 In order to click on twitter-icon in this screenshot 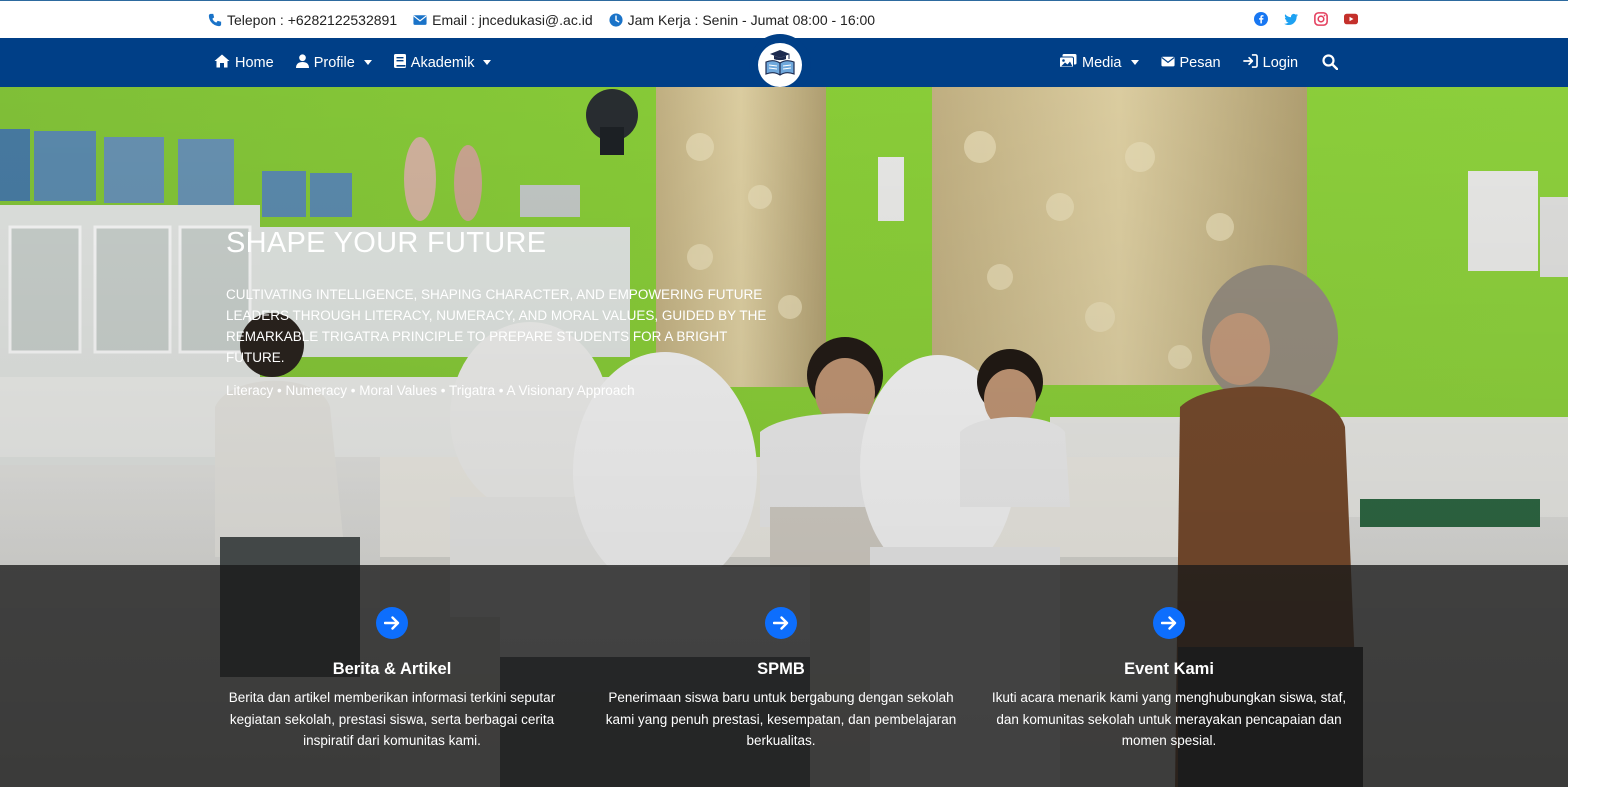, I will do `click(1291, 19)`.